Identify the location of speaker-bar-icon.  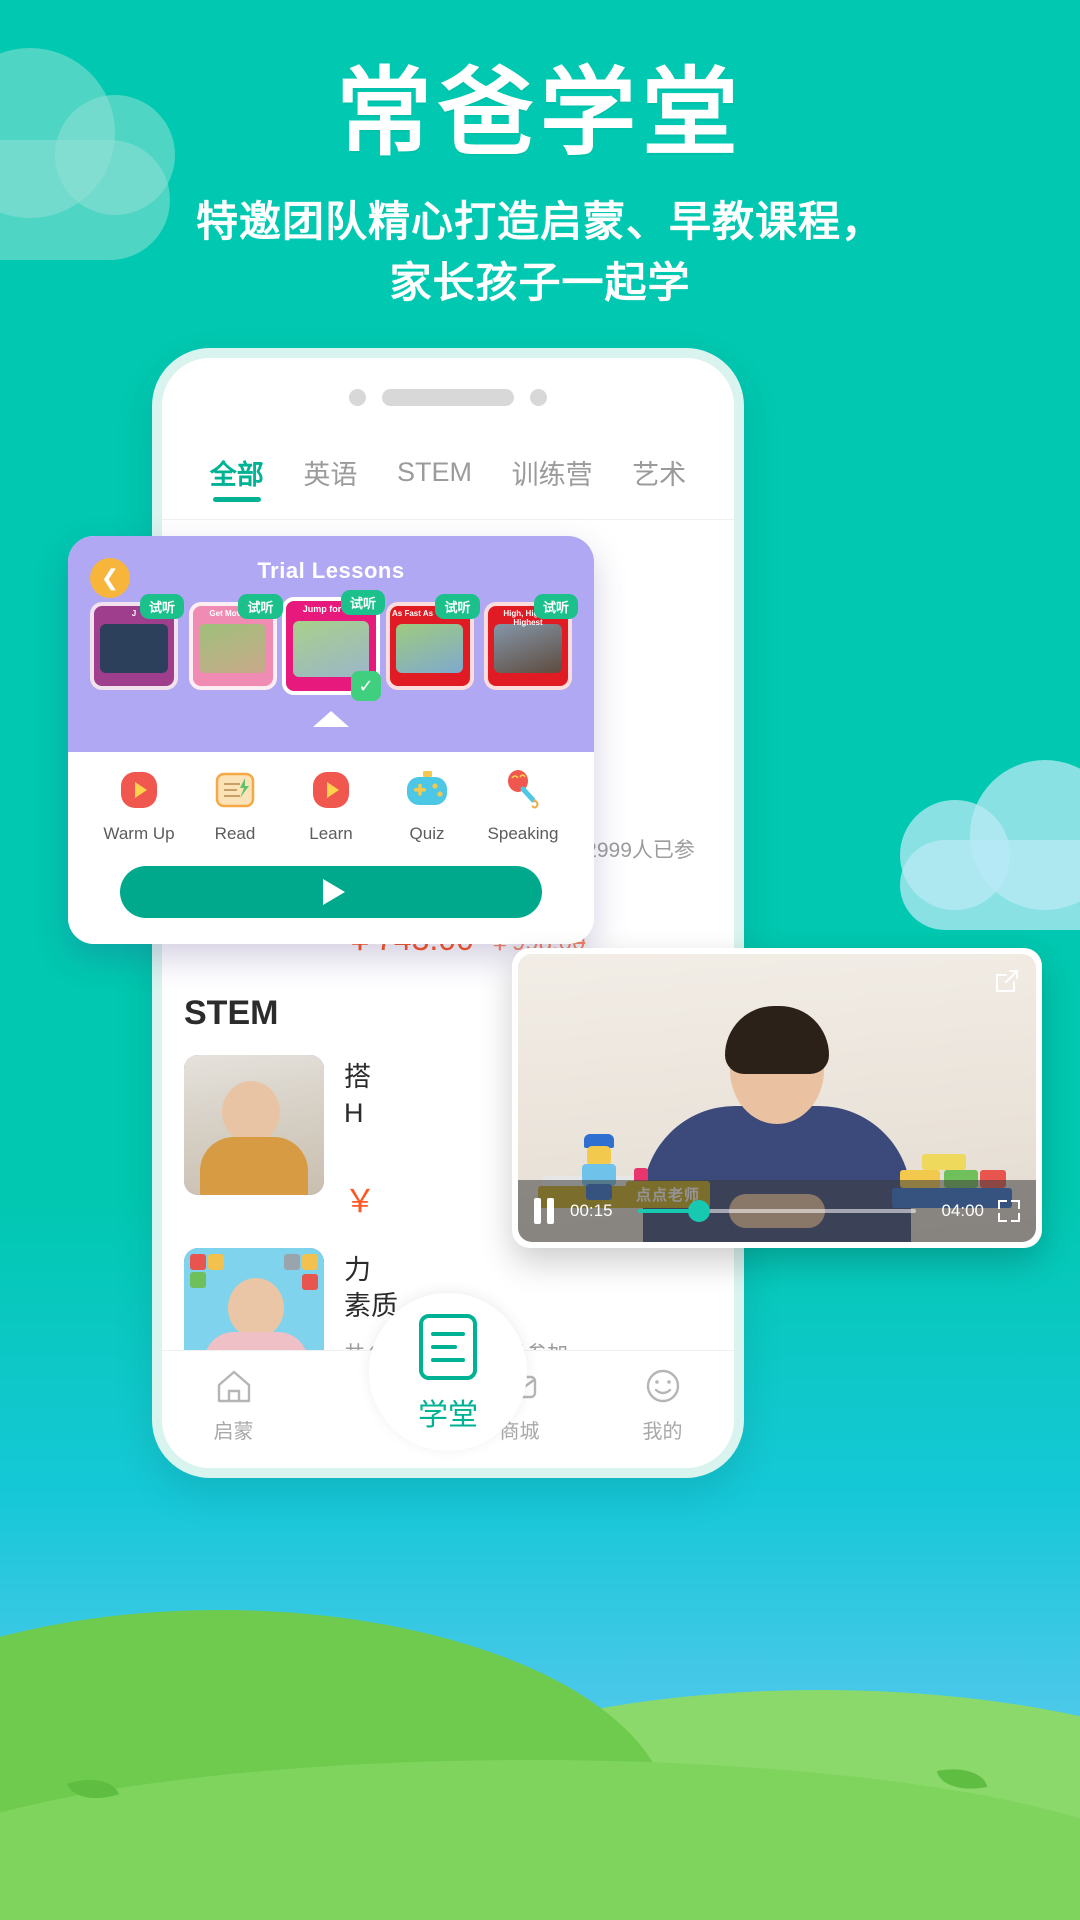
(448, 397).